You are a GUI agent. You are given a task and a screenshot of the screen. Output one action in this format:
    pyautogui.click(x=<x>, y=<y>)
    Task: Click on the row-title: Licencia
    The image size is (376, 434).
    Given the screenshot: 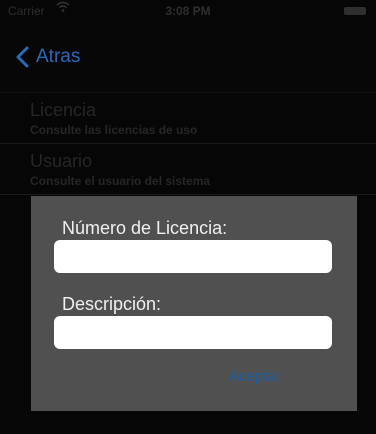 What is the action you would take?
    pyautogui.click(x=63, y=110)
    